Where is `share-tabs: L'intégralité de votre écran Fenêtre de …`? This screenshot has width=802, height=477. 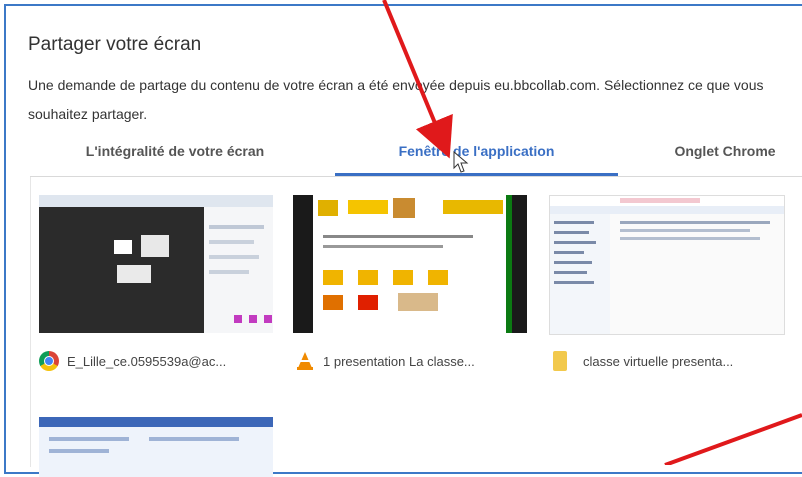 share-tabs: L'intégralité de votre écran Fenêtre de … is located at coordinates (416, 158).